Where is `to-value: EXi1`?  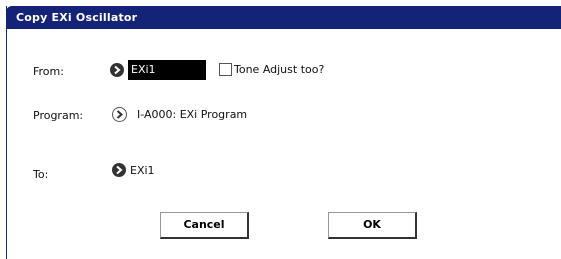
to-value: EXi1 is located at coordinates (142, 170).